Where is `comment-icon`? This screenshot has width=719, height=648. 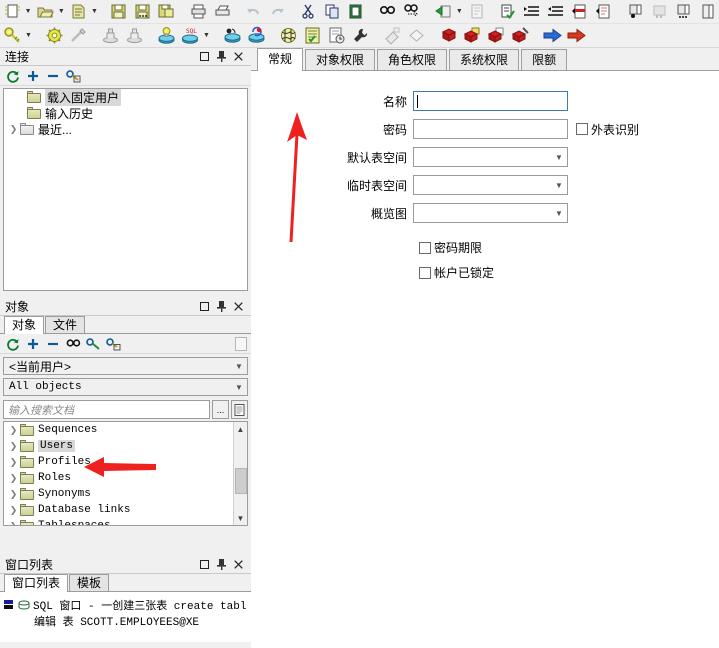
comment-icon is located at coordinates (580, 12).